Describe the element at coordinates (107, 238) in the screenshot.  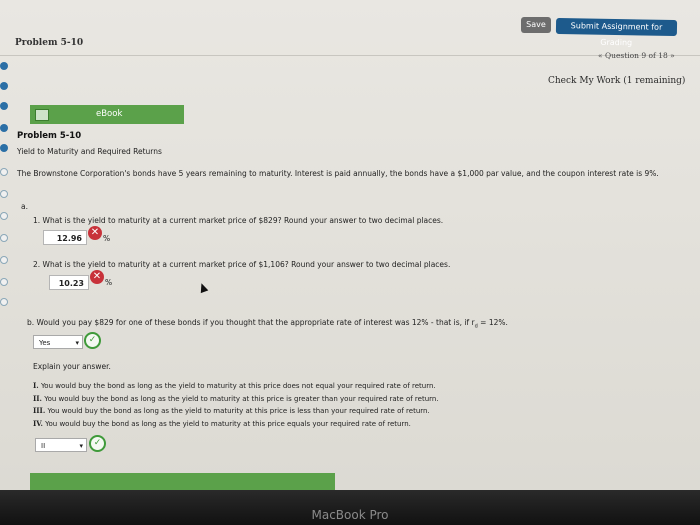
I see `question-1-unit: %` at that location.